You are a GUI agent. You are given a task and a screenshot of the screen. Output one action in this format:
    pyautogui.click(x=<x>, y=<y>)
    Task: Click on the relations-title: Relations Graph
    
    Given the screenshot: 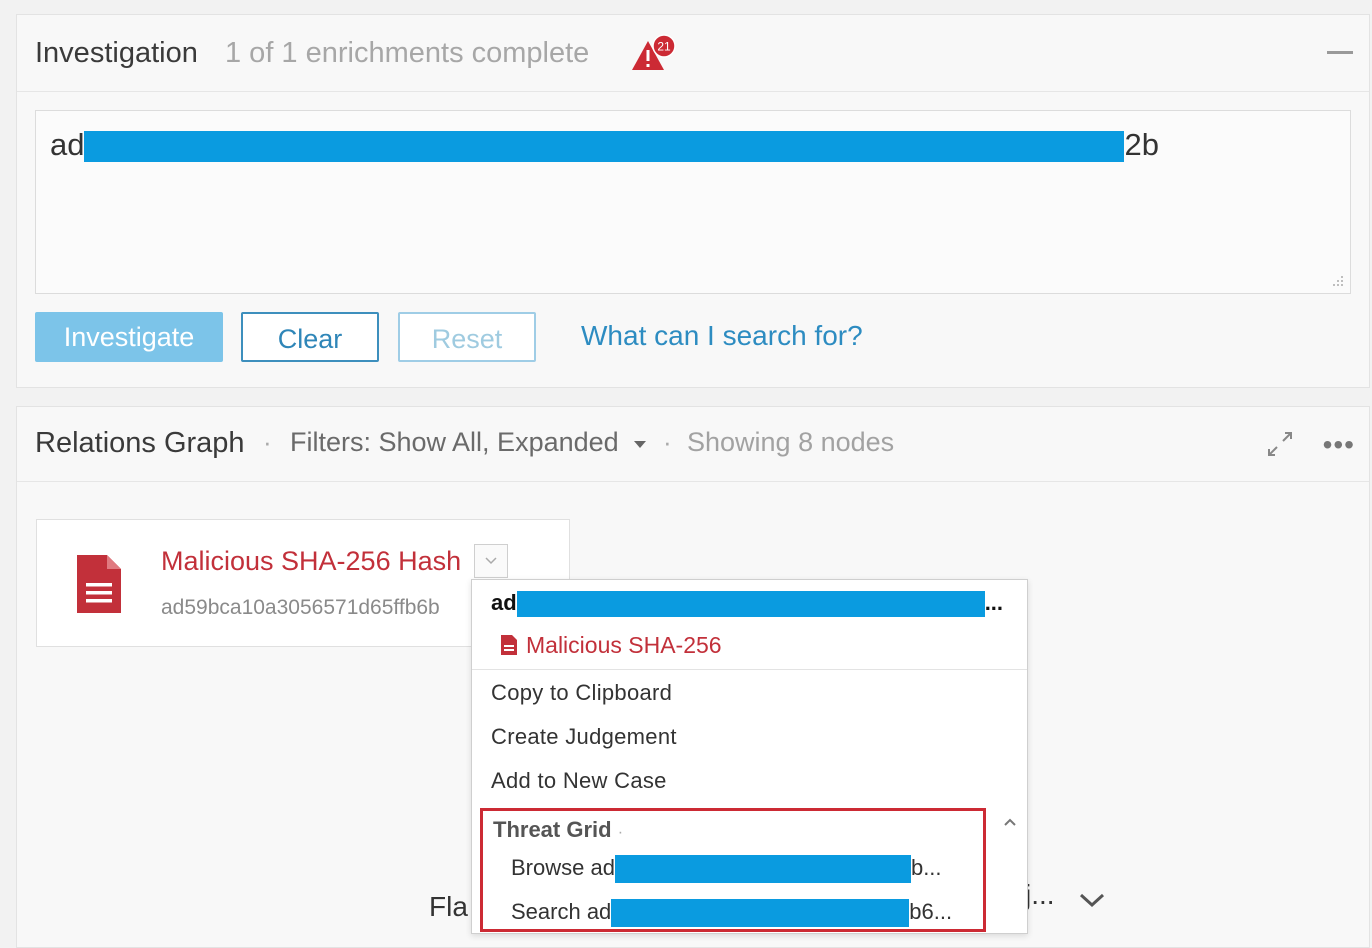 What is the action you would take?
    pyautogui.click(x=140, y=443)
    